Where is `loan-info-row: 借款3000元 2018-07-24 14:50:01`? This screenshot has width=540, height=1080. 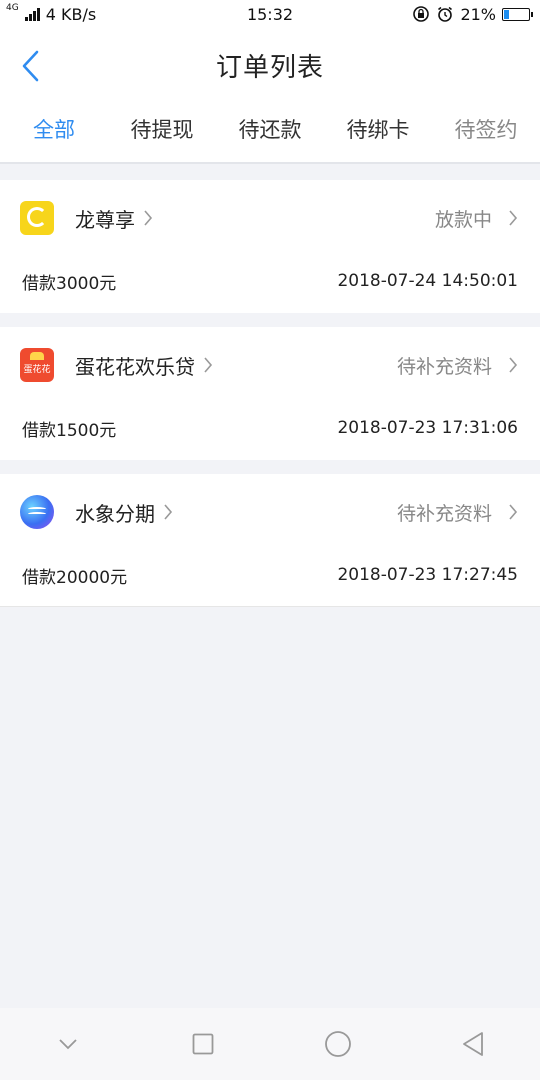
loan-info-row: 借款3000元 2018-07-24 14:50:01 is located at coordinates (270, 281).